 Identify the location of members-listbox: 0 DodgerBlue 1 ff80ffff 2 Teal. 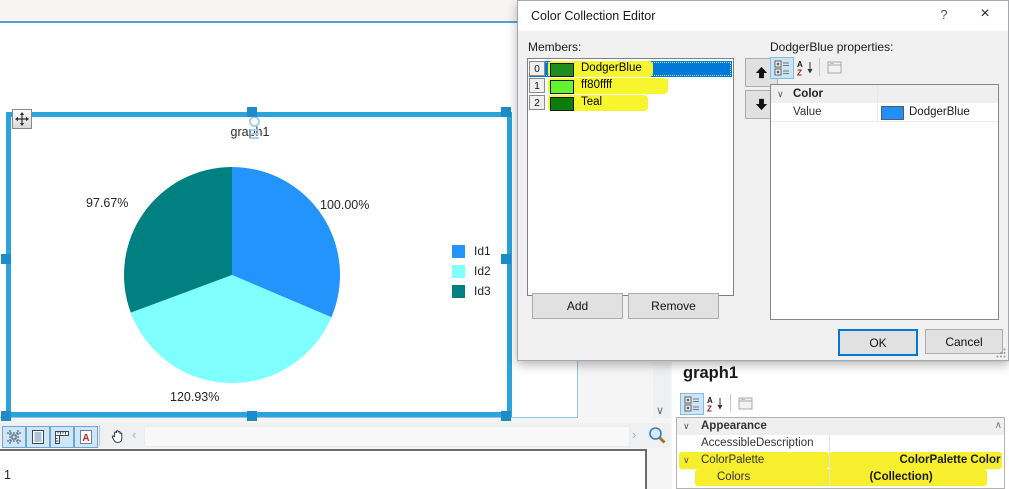
(630, 177).